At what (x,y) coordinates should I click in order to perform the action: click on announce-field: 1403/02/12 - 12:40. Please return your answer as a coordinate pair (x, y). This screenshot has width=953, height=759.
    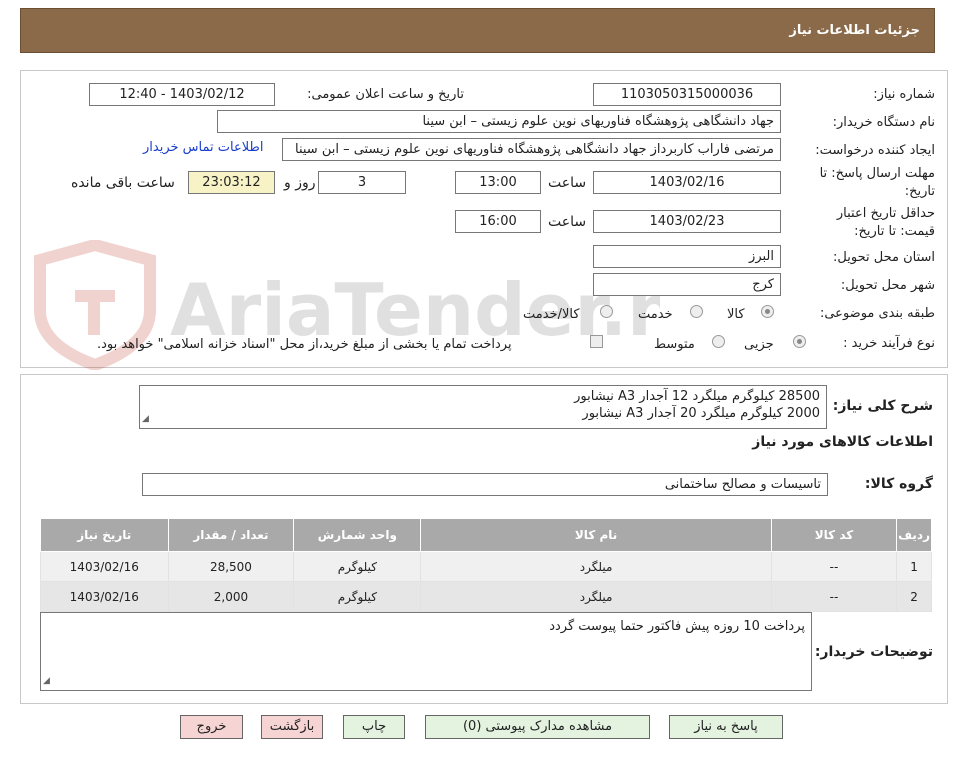
    Looking at the image, I should click on (182, 94).